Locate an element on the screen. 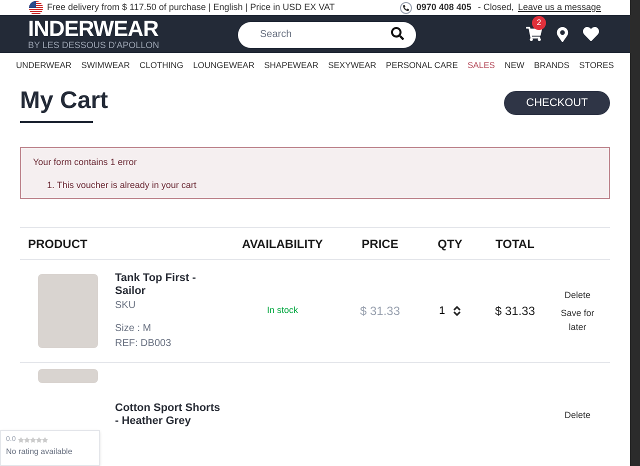  cart-action-link: Save for later is located at coordinates (578, 320).